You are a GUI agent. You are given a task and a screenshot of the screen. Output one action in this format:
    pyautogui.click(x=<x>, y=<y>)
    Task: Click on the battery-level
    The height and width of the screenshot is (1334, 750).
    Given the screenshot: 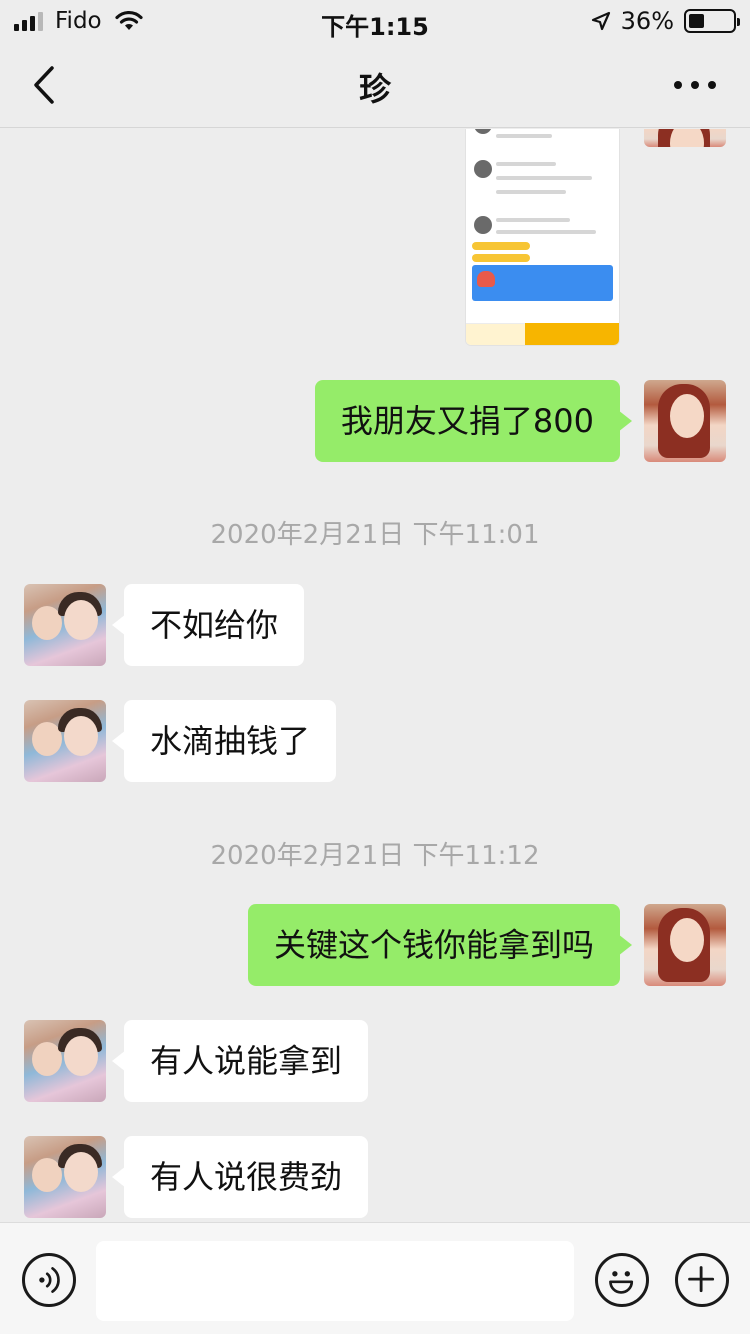 What is the action you would take?
    pyautogui.click(x=697, y=21)
    